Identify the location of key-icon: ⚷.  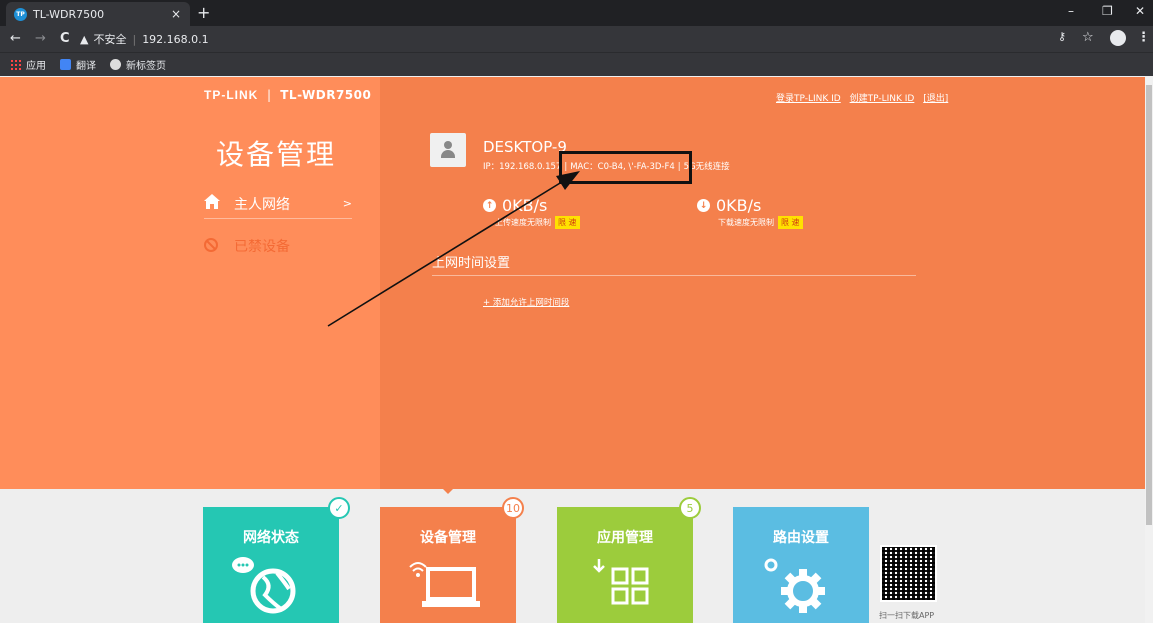
(1062, 36).